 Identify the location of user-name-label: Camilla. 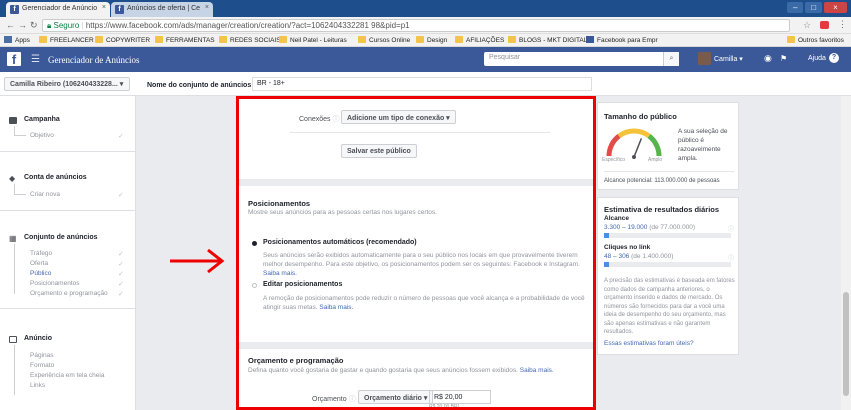
(726, 59).